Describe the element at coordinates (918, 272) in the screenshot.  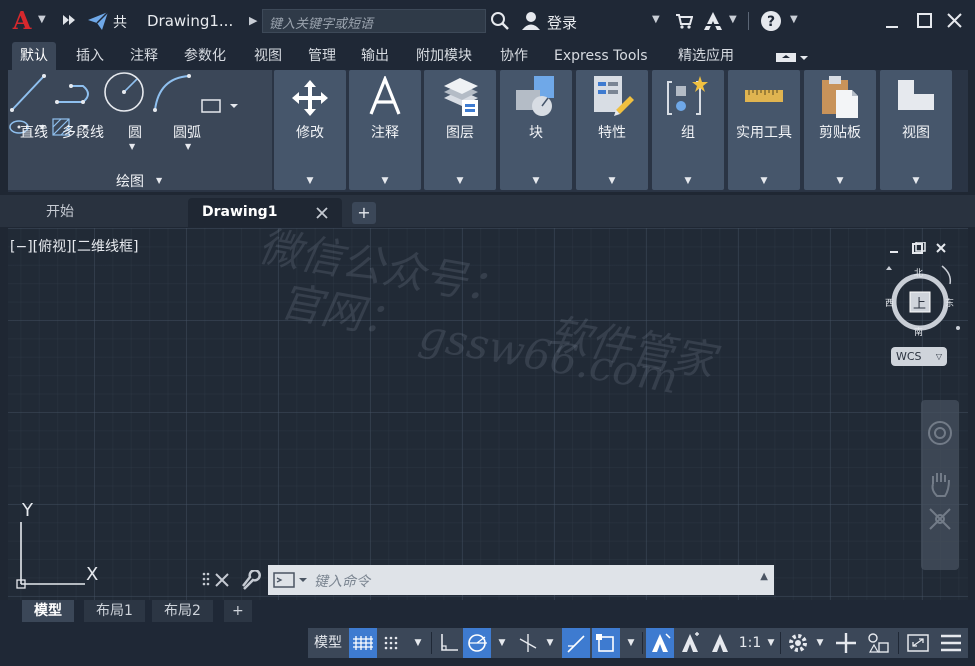
I see `compass-north: 北` at that location.